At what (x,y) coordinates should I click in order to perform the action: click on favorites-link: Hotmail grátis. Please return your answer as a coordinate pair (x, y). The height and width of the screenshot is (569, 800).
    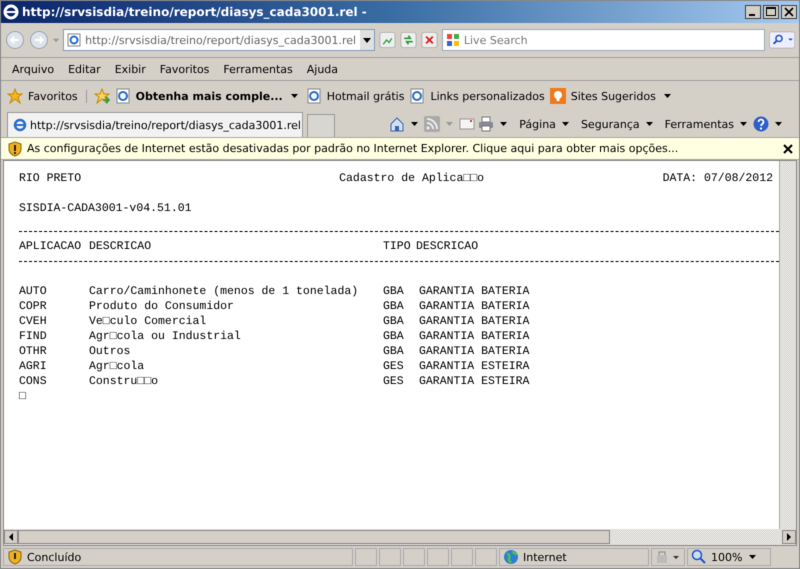
    Looking at the image, I should click on (365, 96).